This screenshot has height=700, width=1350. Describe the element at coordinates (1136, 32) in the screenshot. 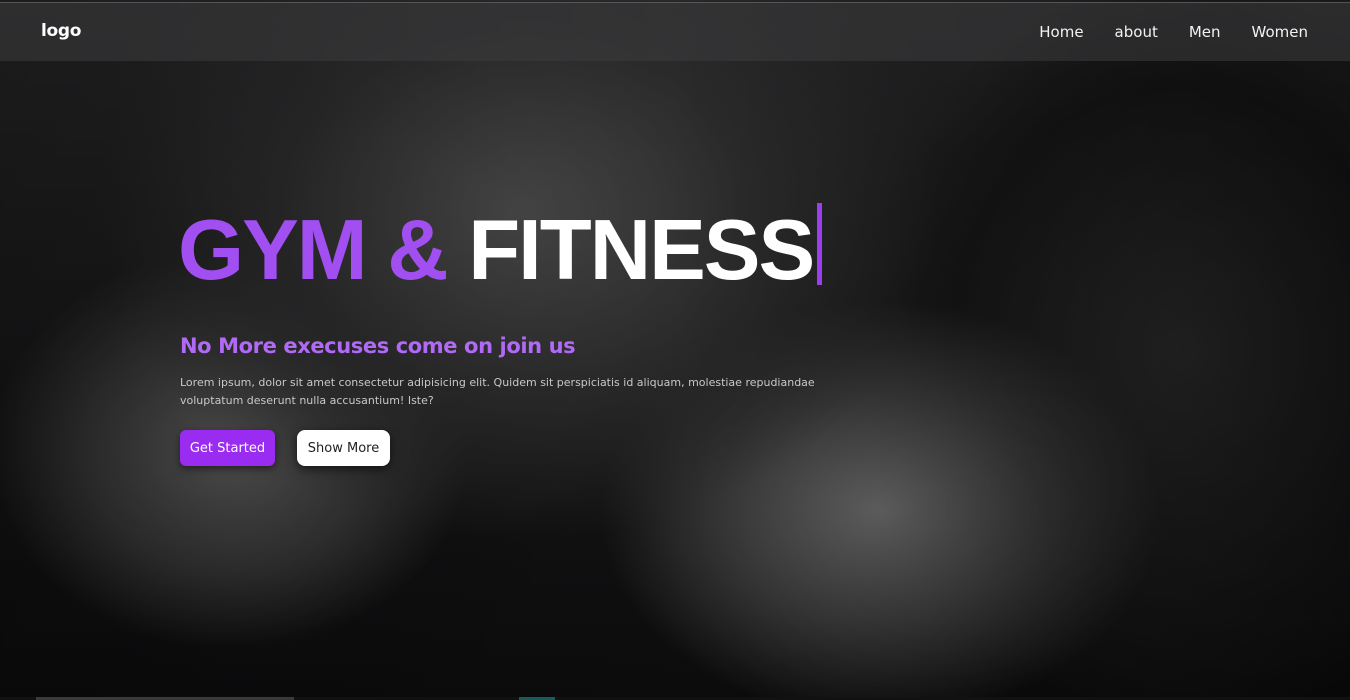

I see `nav-link-about: about` at that location.